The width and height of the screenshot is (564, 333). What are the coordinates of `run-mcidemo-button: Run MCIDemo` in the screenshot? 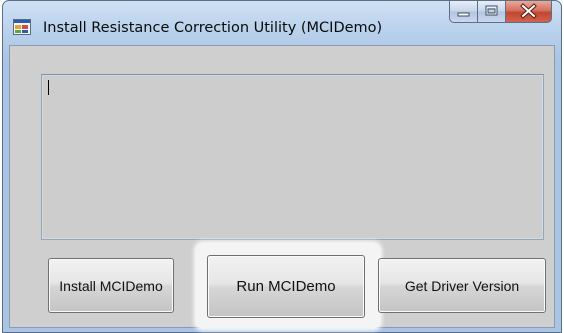 It's located at (286, 286).